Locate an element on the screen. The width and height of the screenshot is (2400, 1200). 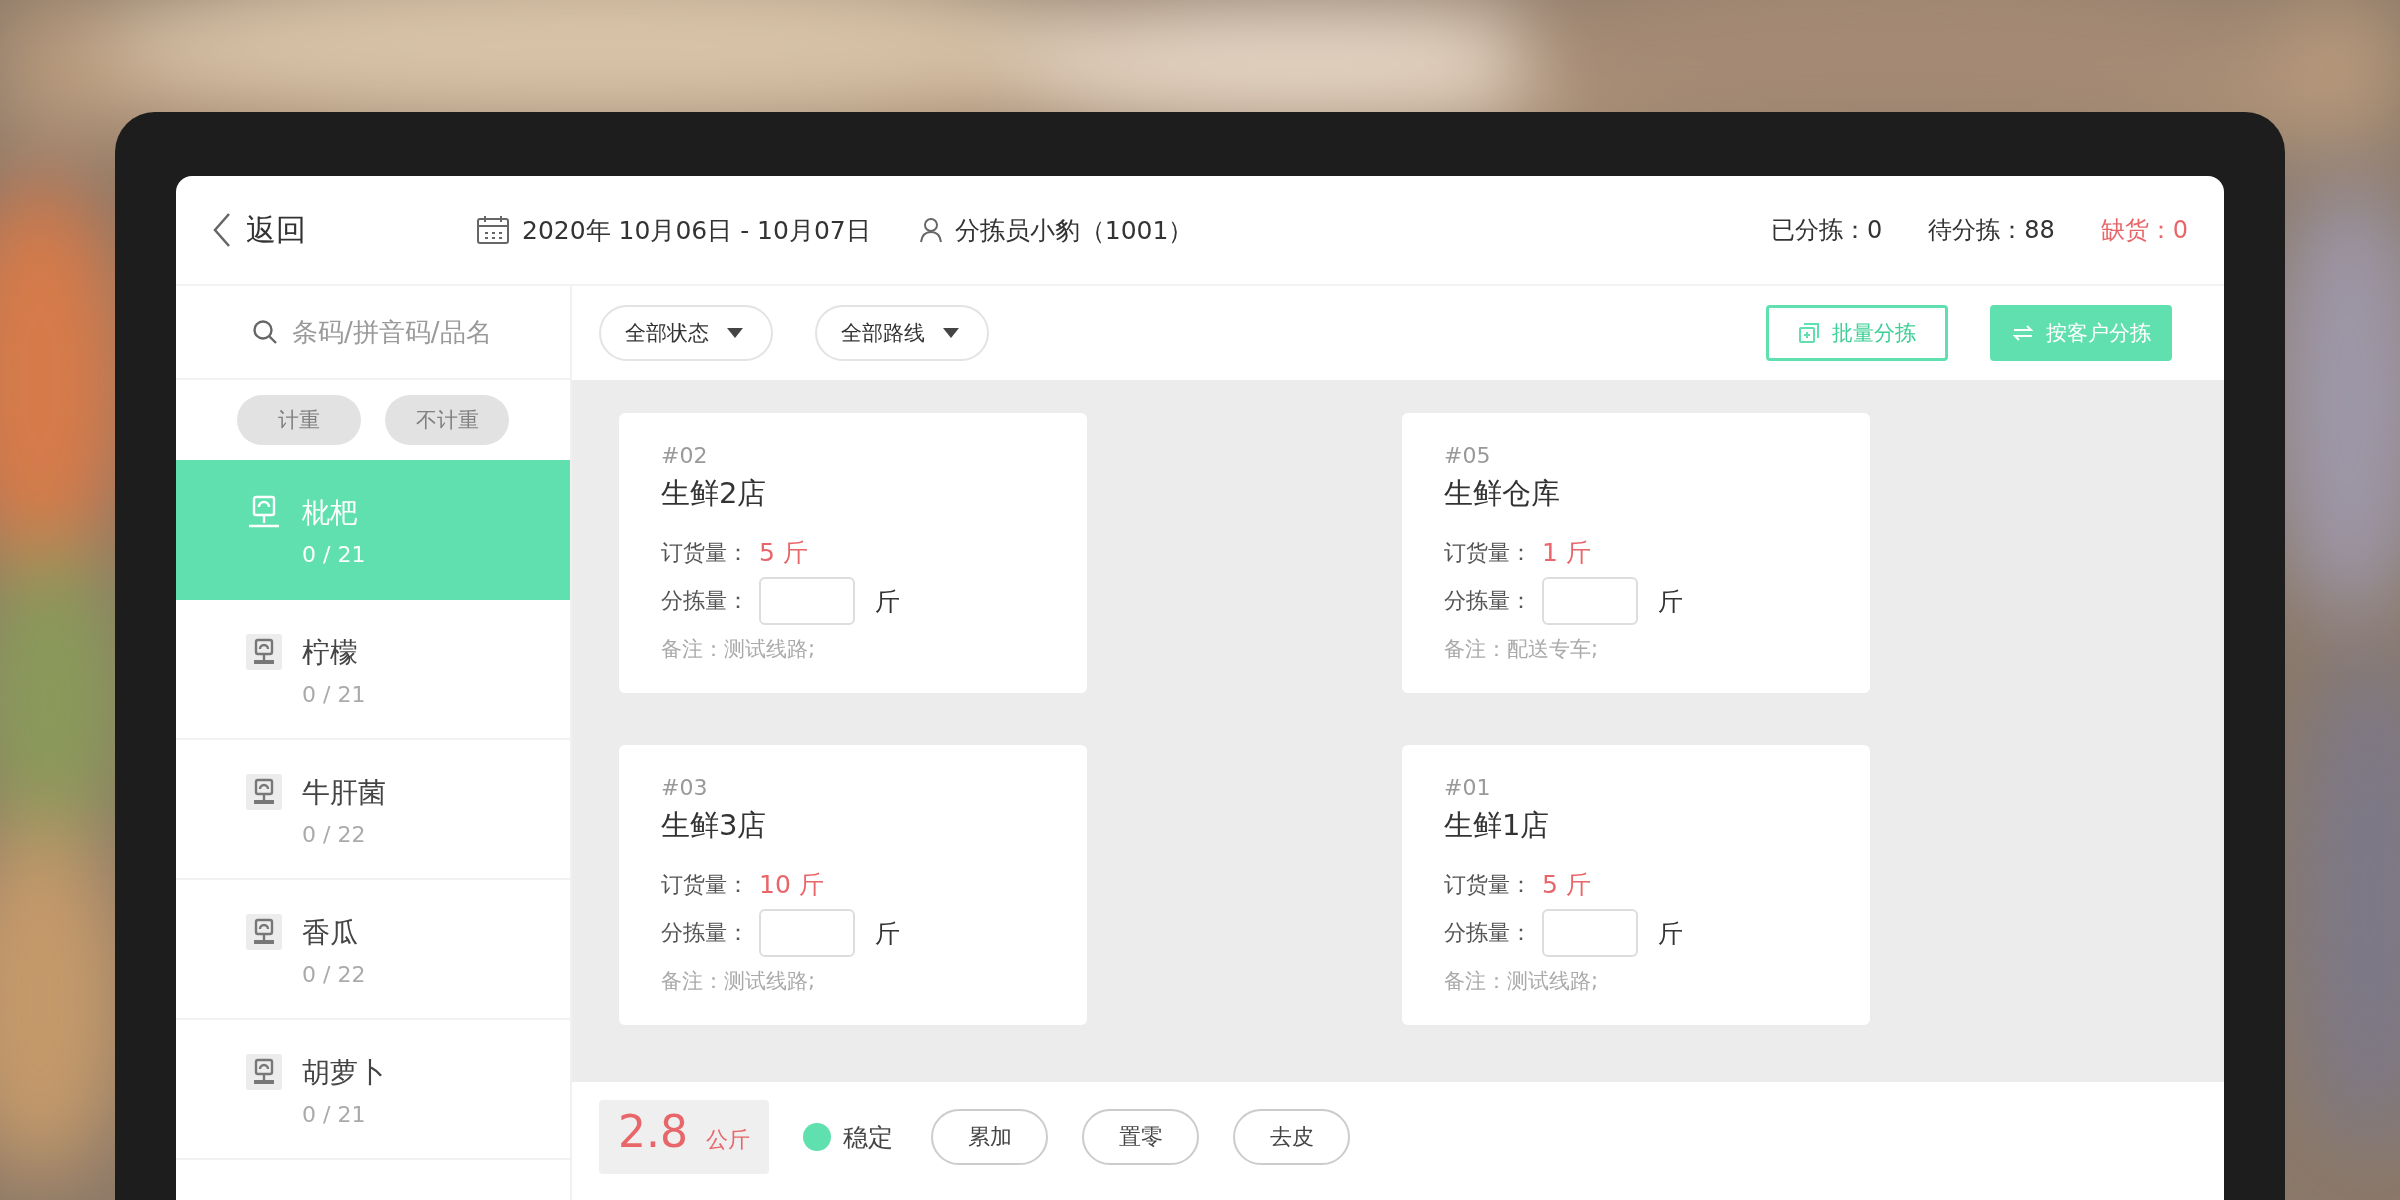
weight-unit: 公斤 is located at coordinates (728, 1140).